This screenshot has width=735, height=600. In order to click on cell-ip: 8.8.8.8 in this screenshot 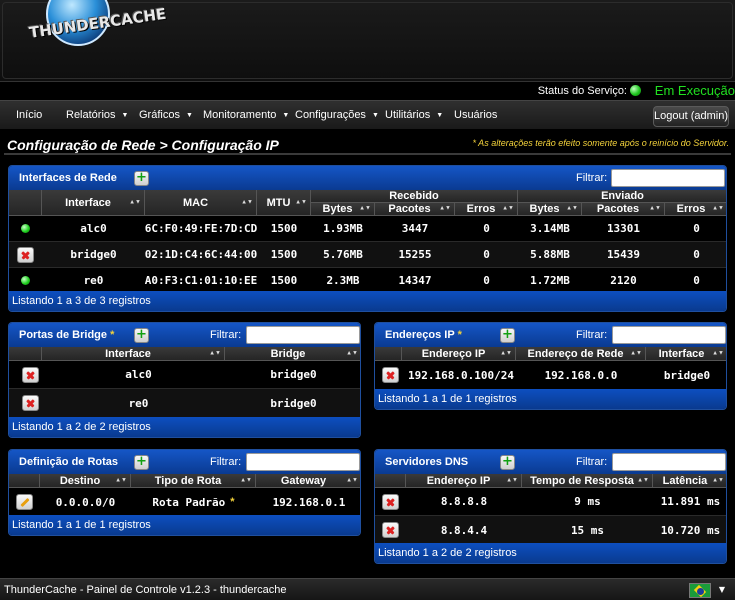, I will do `click(464, 501)`.